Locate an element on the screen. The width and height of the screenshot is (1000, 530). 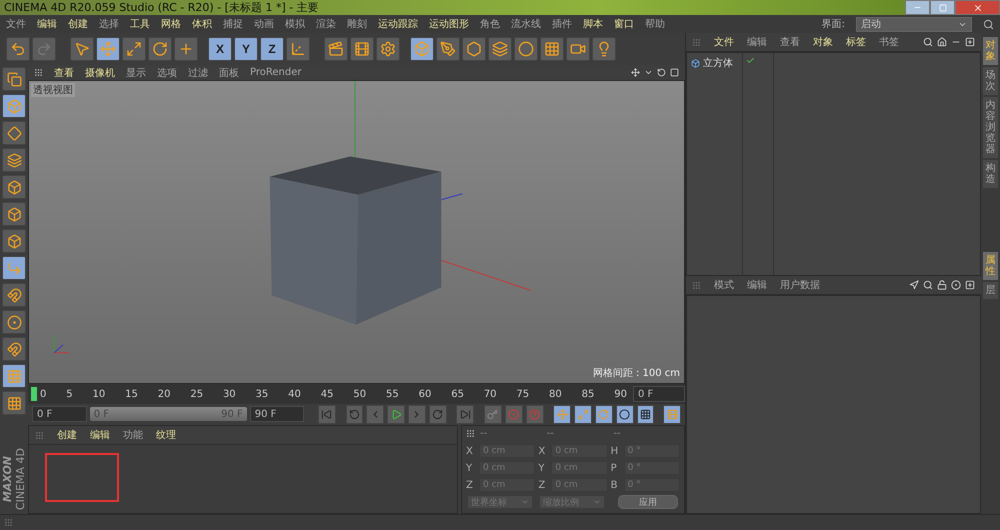
menu-item: 运动图形 is located at coordinates (449, 24).